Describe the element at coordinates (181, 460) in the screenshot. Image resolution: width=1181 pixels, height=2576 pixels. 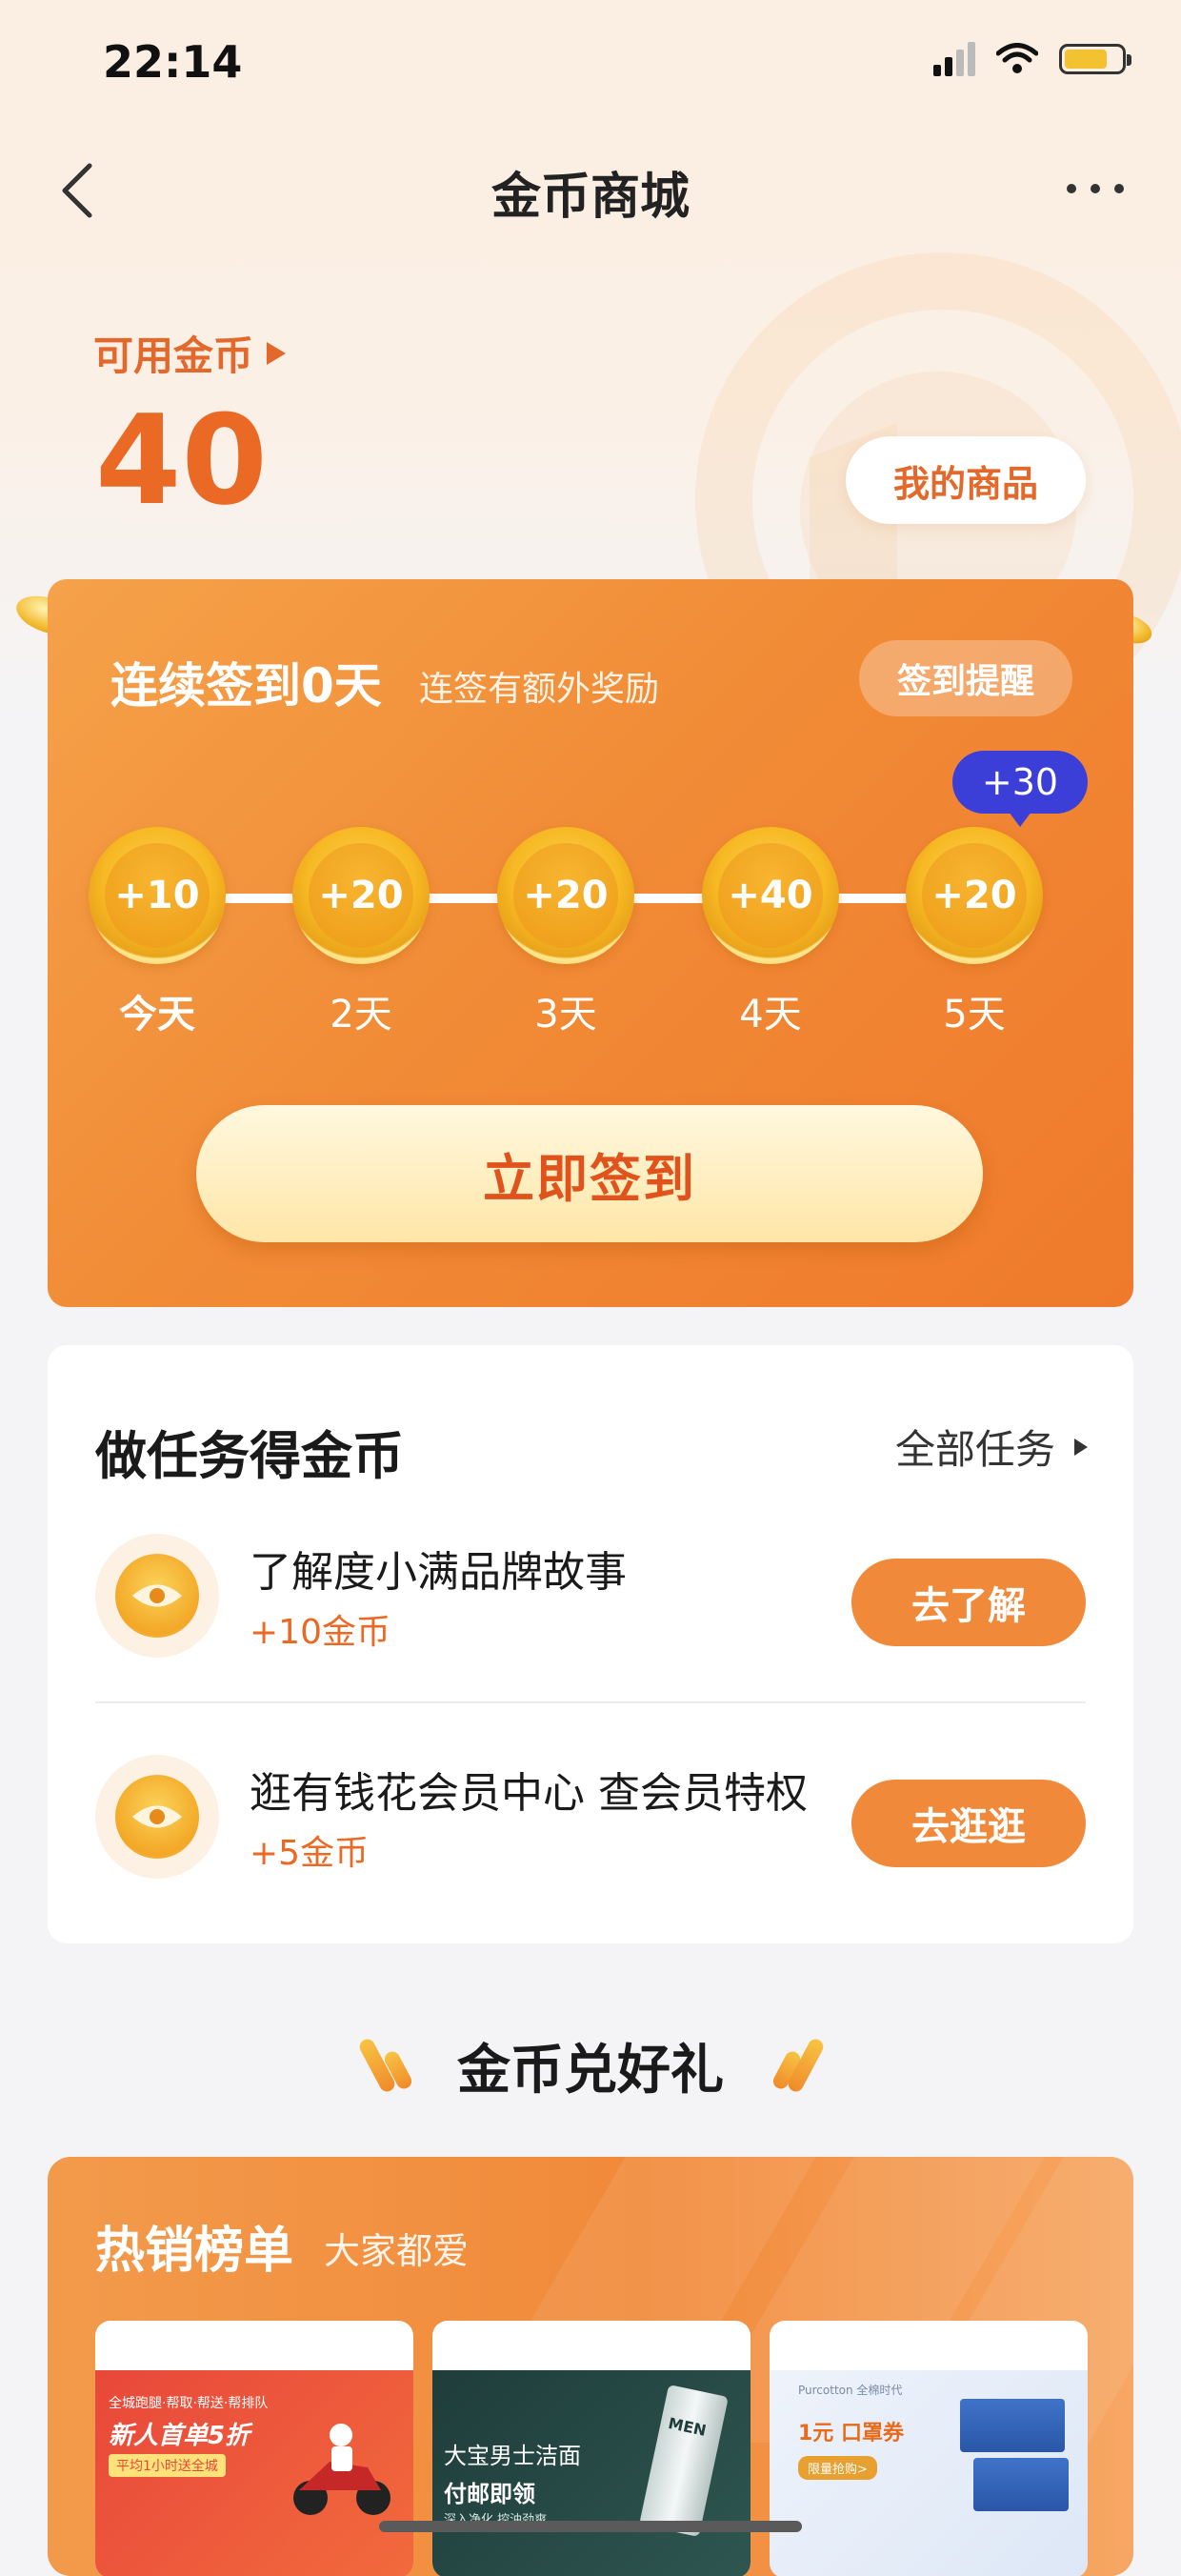
I see `coin-balance: 40` at that location.